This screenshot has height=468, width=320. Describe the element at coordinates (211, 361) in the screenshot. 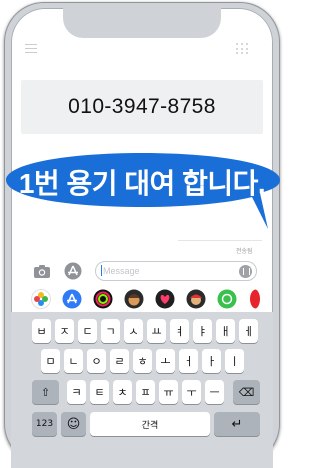

I see `key-a: ㅏ` at that location.